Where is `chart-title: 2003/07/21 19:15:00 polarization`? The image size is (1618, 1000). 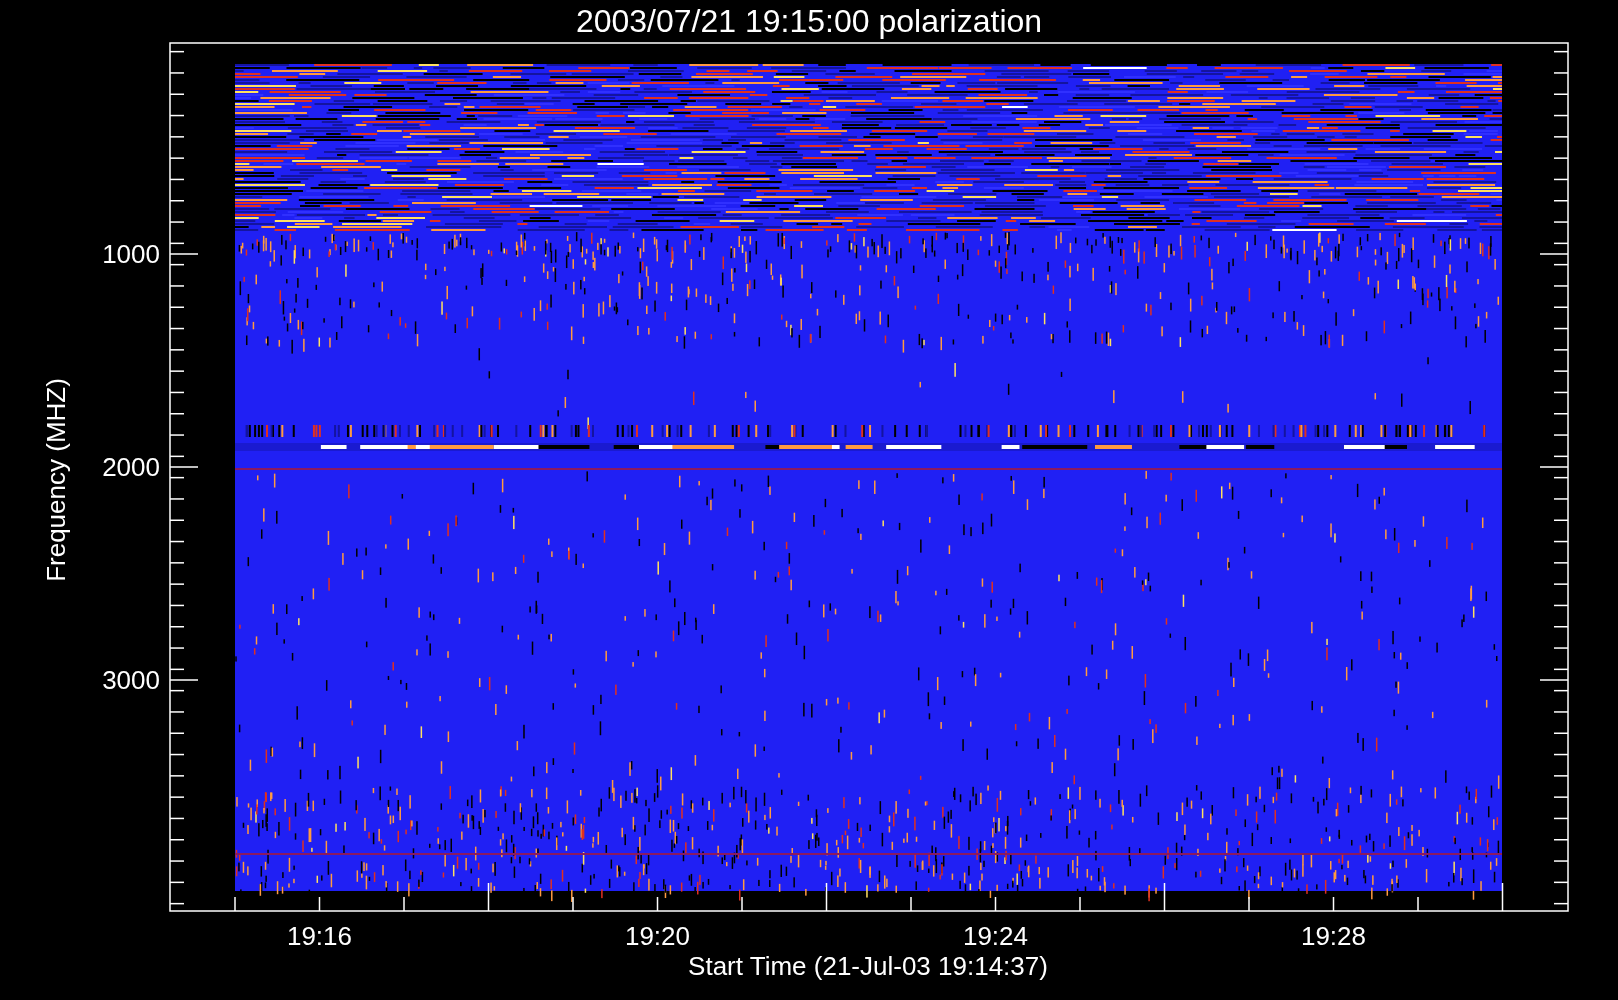
chart-title: 2003/07/21 19:15:00 polarization is located at coordinates (809, 21).